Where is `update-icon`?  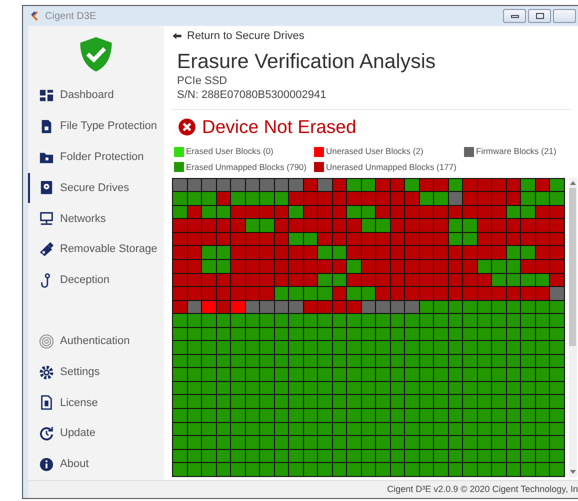 update-icon is located at coordinates (46, 434).